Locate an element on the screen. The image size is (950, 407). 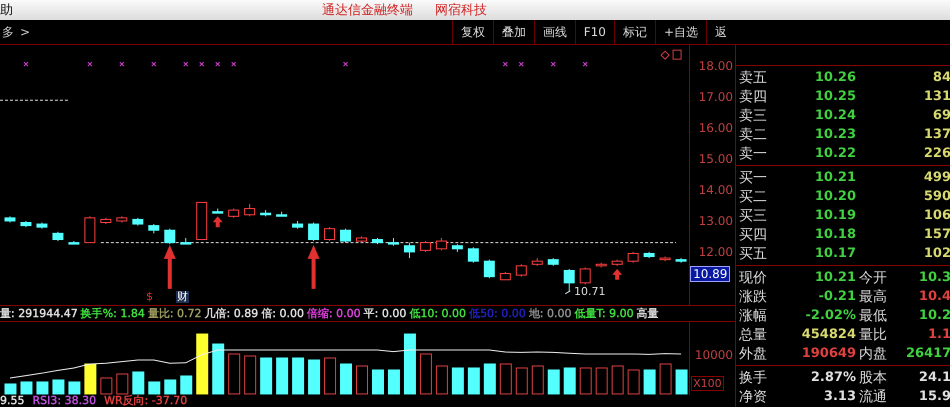
quote-value: 2.87% is located at coordinates (833, 377).